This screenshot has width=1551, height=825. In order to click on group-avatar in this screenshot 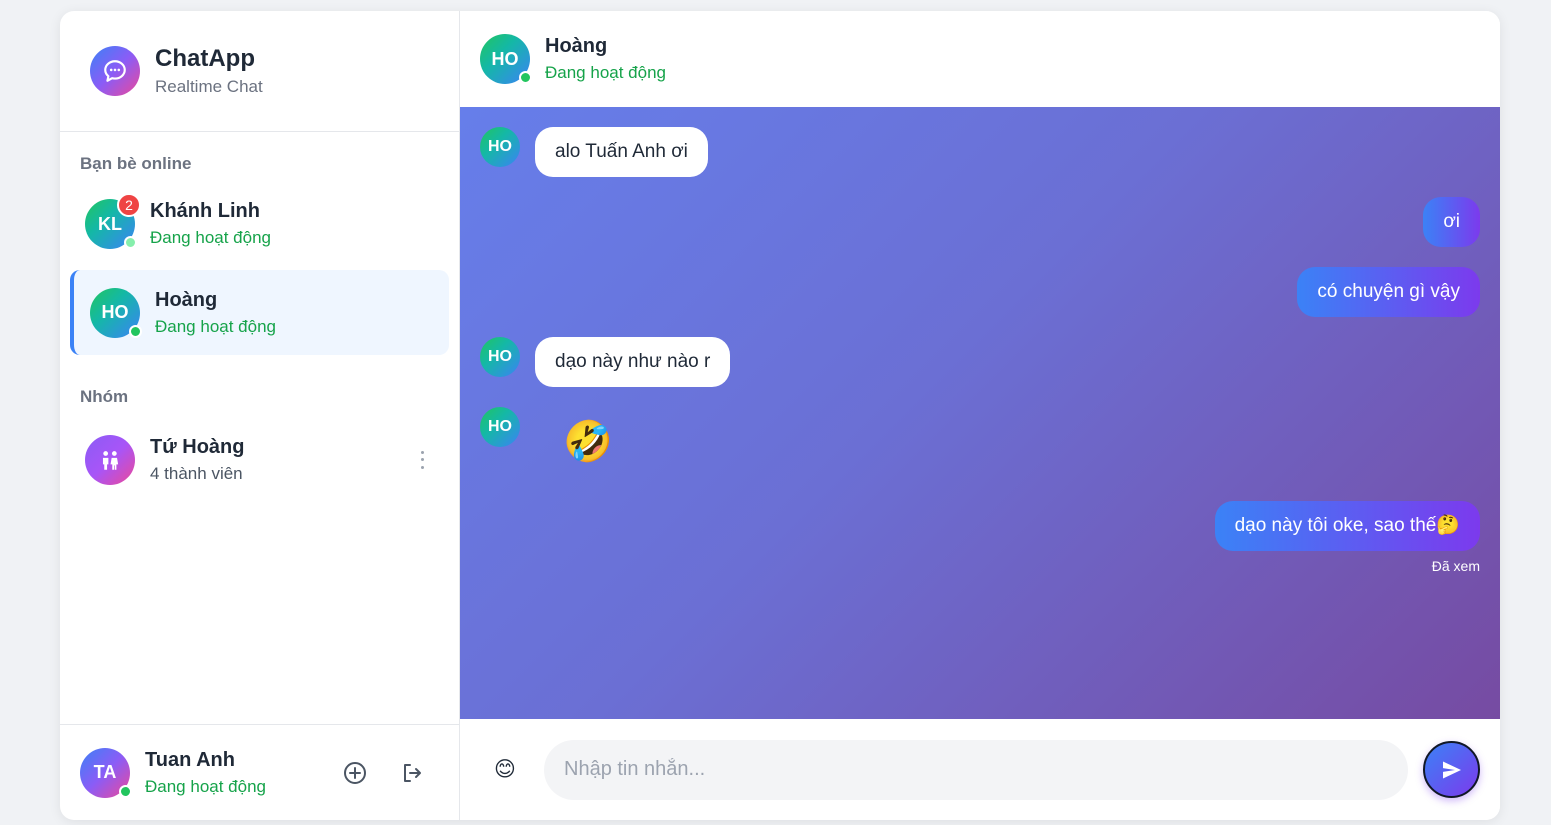, I will do `click(110, 459)`.